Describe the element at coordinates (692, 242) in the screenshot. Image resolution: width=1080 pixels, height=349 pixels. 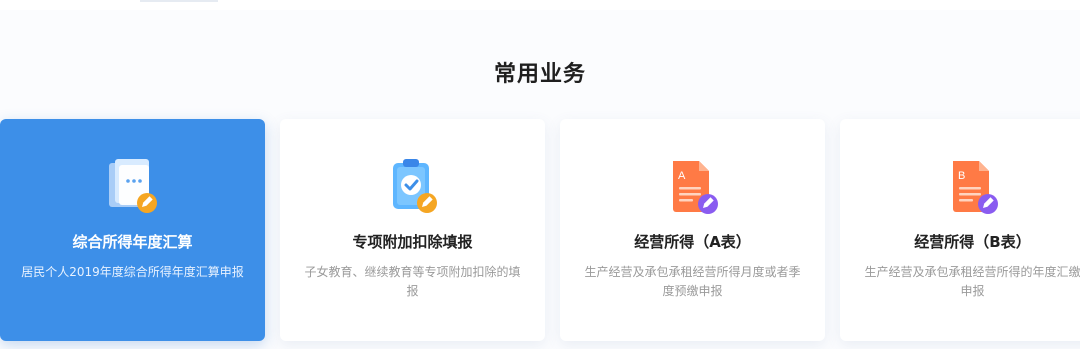
I see `card-title: 经营所得（A表）` at that location.